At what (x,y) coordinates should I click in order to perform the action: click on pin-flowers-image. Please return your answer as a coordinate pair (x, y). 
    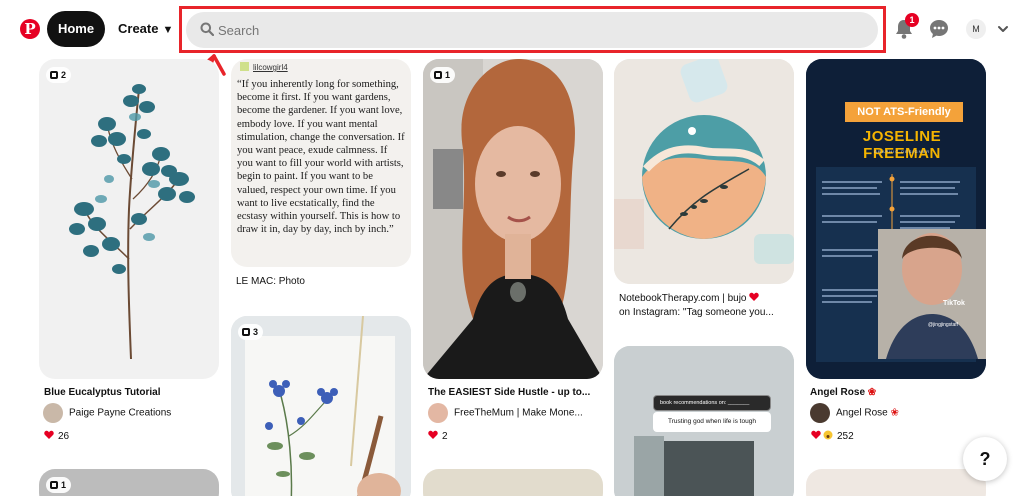
    Looking at the image, I should click on (321, 406).